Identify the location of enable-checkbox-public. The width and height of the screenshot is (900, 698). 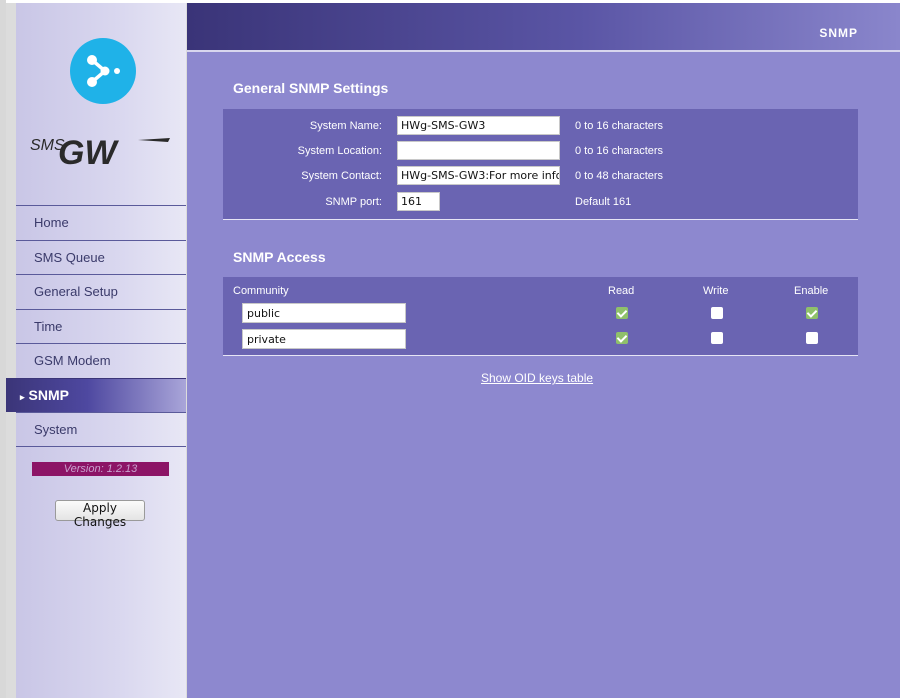
(812, 313).